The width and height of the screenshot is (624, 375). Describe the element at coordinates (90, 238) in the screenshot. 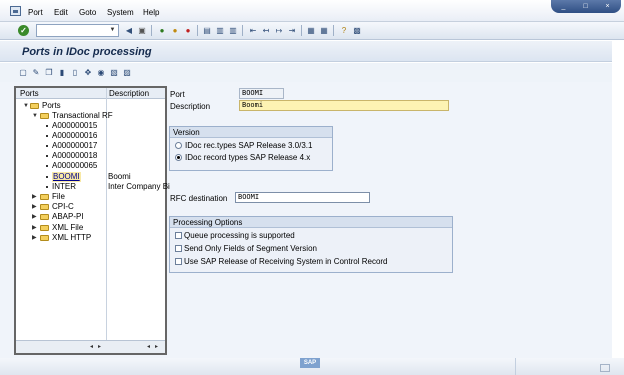

I see `tree-node: ▶ XML HTTP` at that location.